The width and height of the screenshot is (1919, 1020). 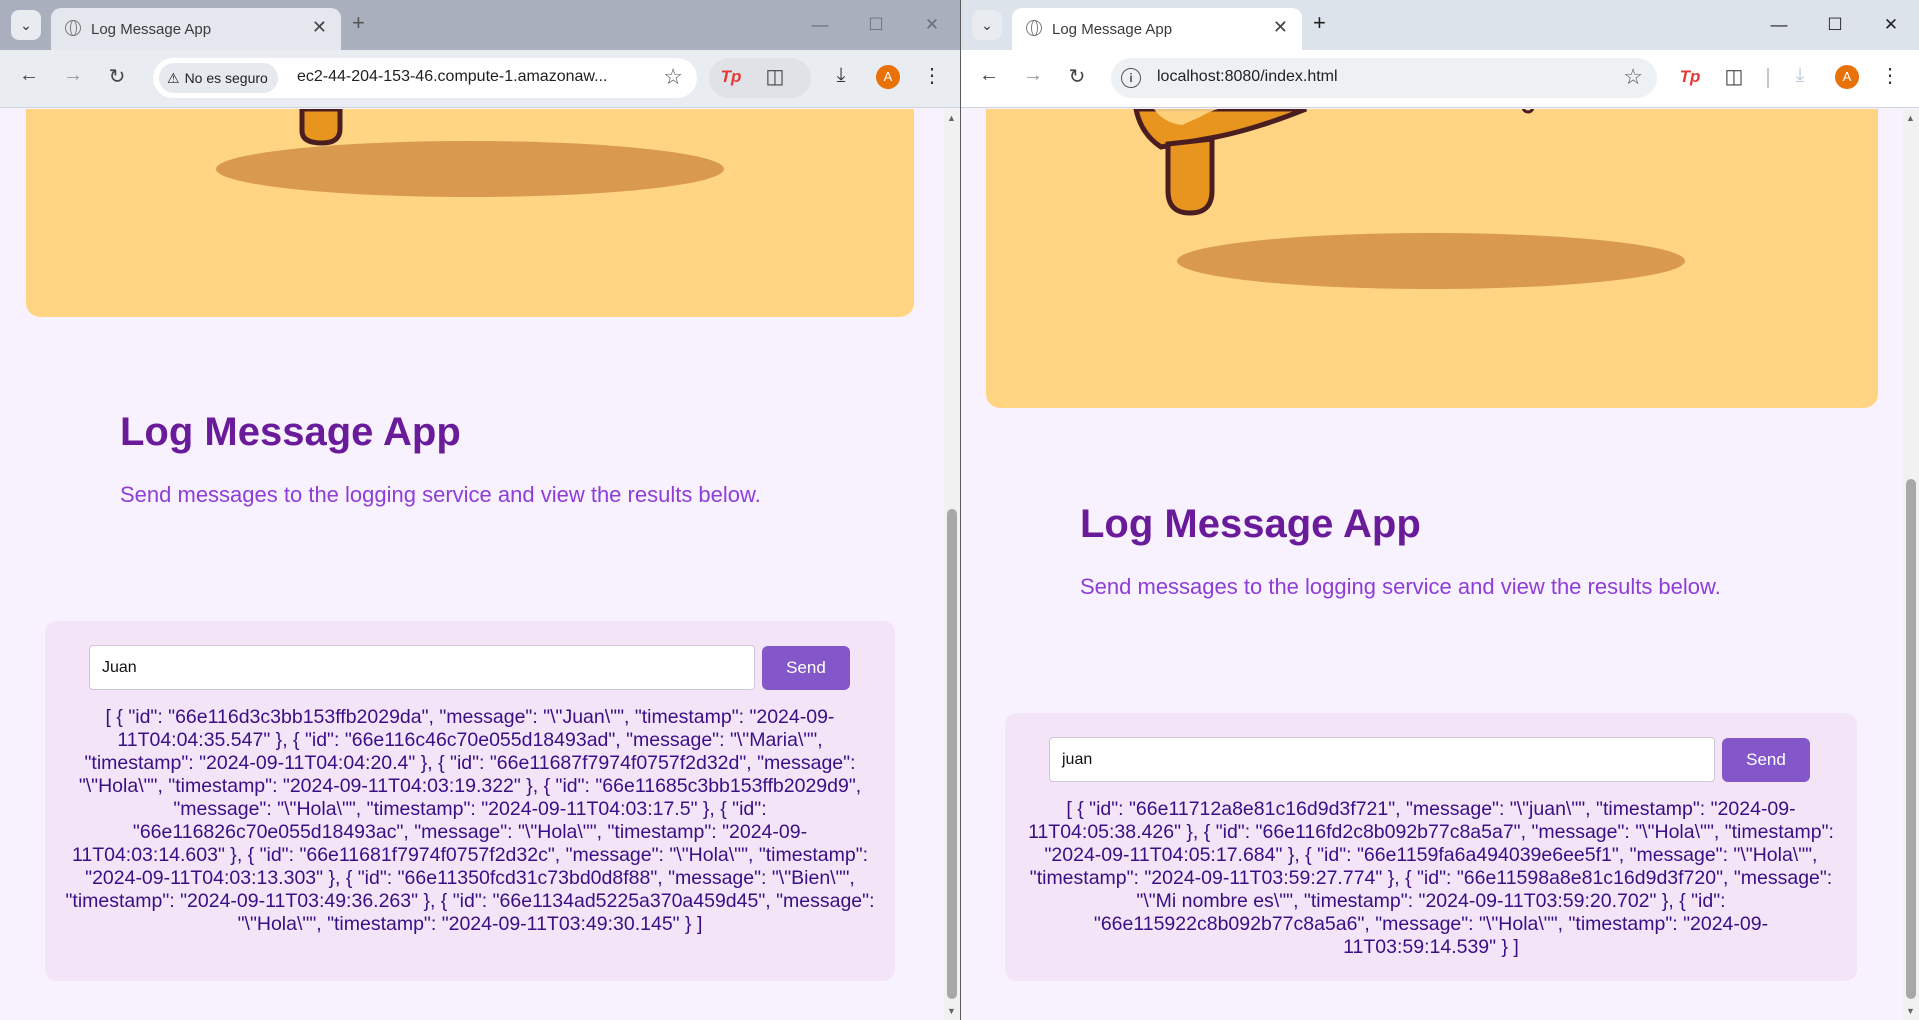 What do you see at coordinates (422, 667) in the screenshot?
I see `message-input: Juan` at bounding box center [422, 667].